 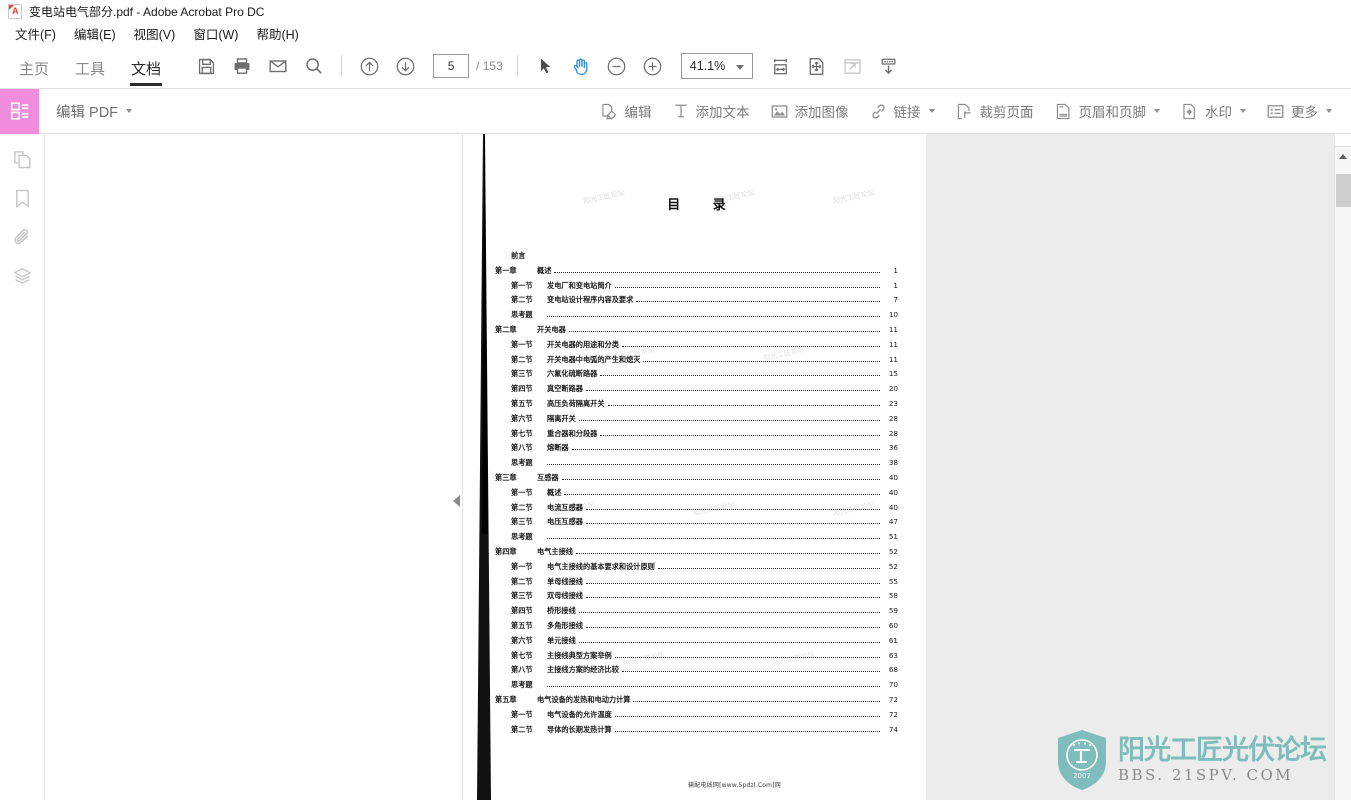 I want to click on toc-entry: 第八节 主接线方案的经济比较 68, so click(x=696, y=672).